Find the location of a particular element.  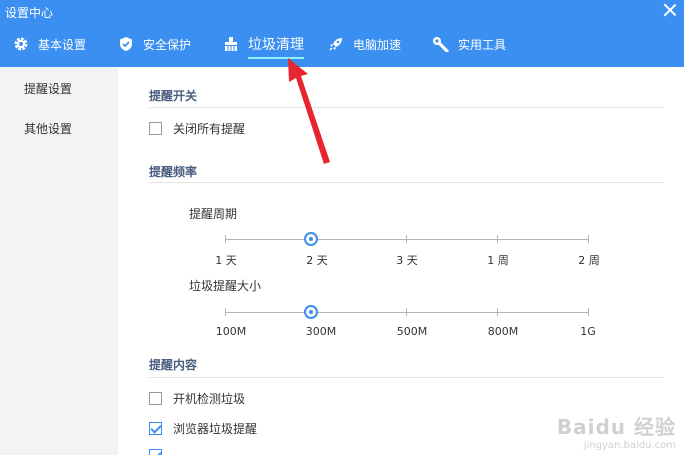

tab-security: 安全保护 is located at coordinates (154, 44).